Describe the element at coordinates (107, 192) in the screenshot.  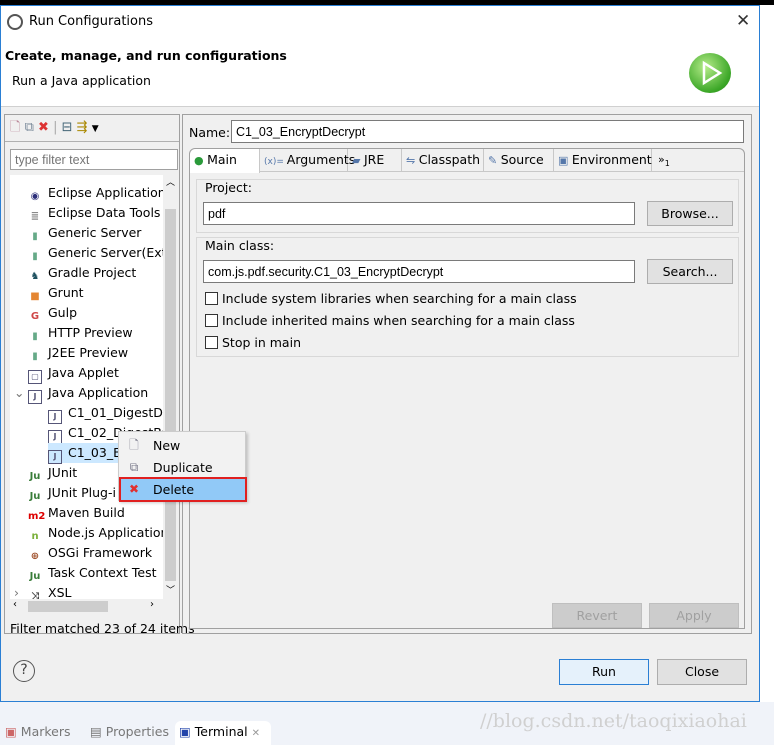
I see `tree-item-label: Eclipse Application` at that location.